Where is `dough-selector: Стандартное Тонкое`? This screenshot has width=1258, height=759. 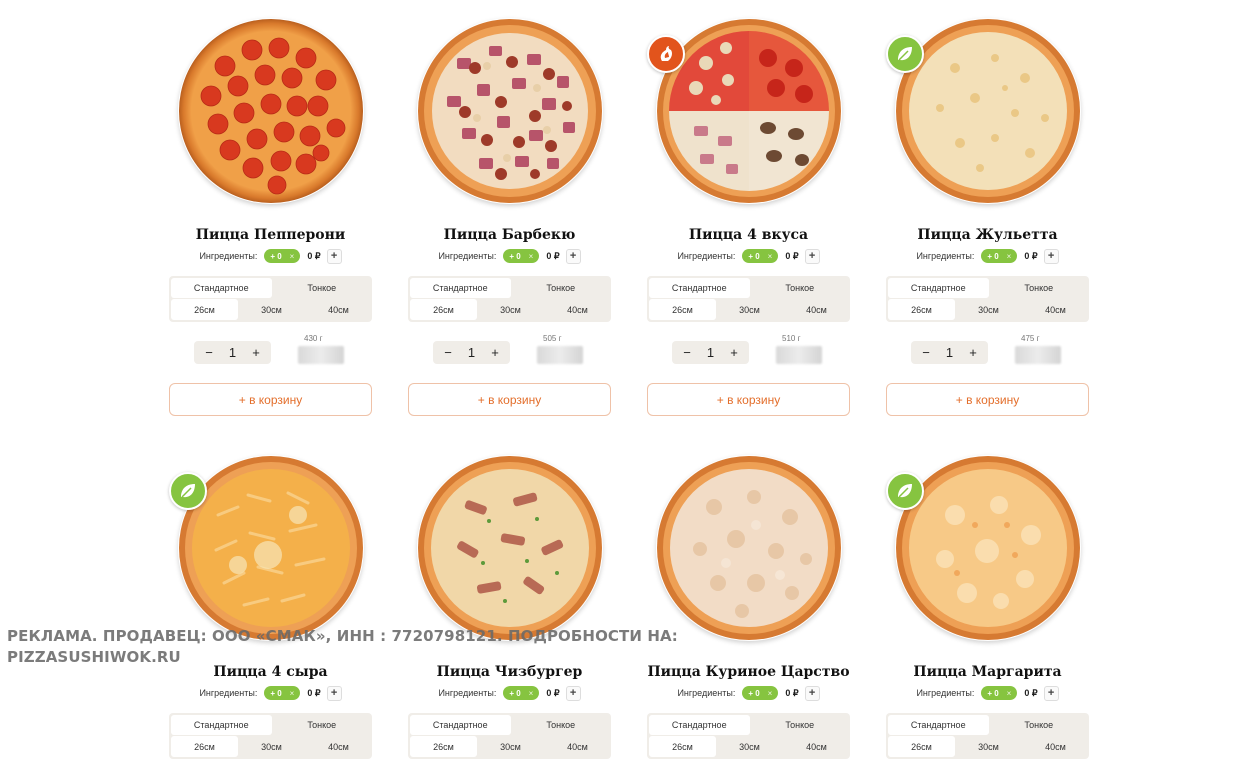
dough-selector: Стандартное Тонкое is located at coordinates (510, 725).